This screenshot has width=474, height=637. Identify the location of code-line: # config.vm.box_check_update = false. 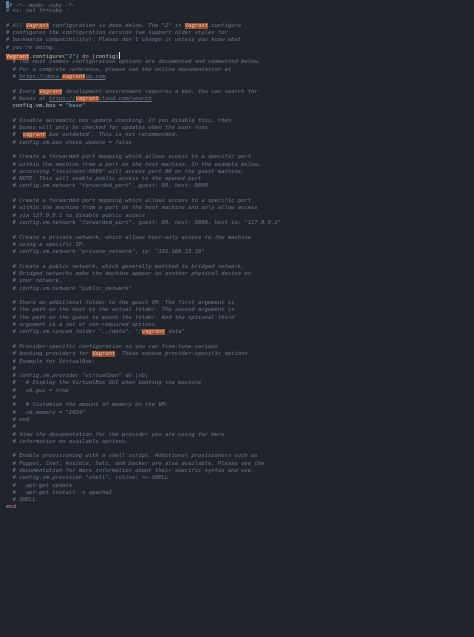
(240, 143).